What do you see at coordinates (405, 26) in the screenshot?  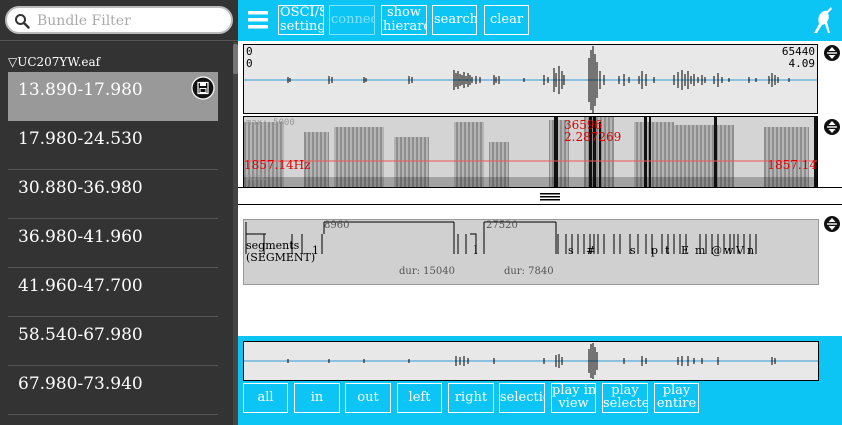 I see `show-hierarchy-line2: hierarc` at bounding box center [405, 26].